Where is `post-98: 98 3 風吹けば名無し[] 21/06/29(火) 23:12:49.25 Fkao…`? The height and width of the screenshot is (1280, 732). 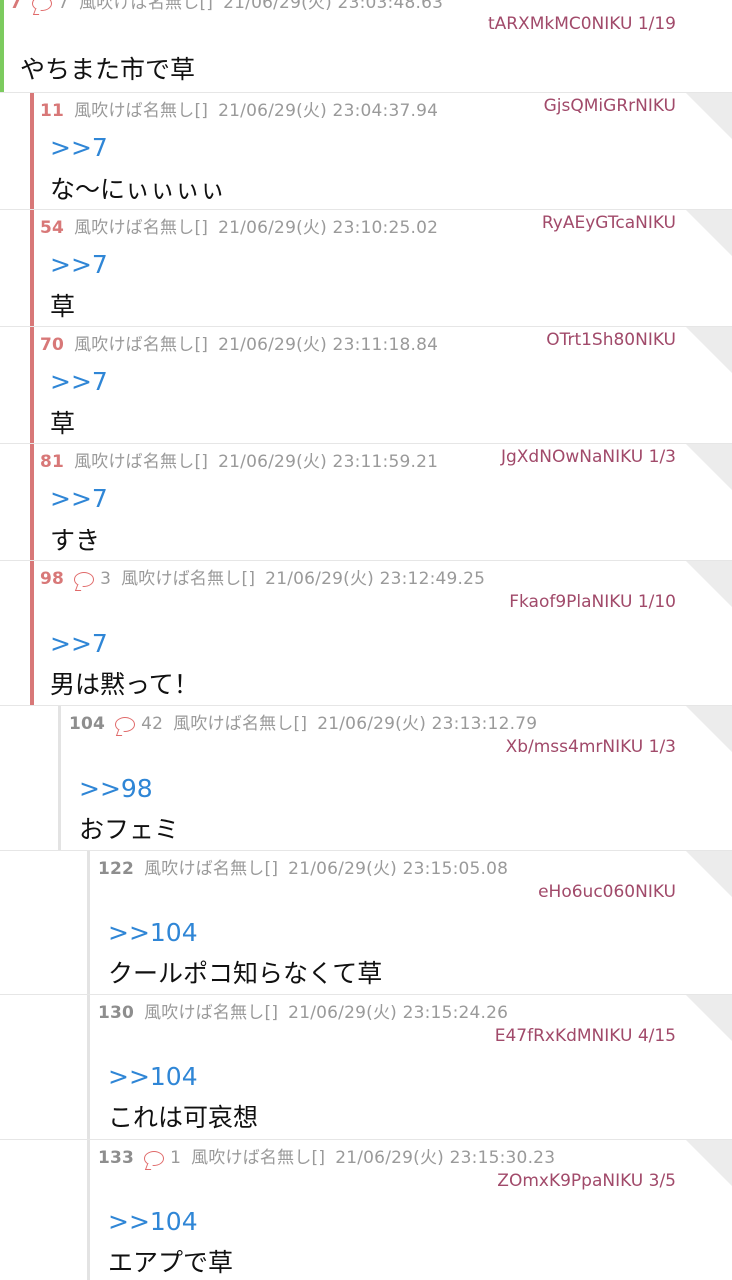 post-98: 98 3 風吹けば名無し[] 21/06/29(火) 23:12:49.25 Fkao… is located at coordinates (366, 633).